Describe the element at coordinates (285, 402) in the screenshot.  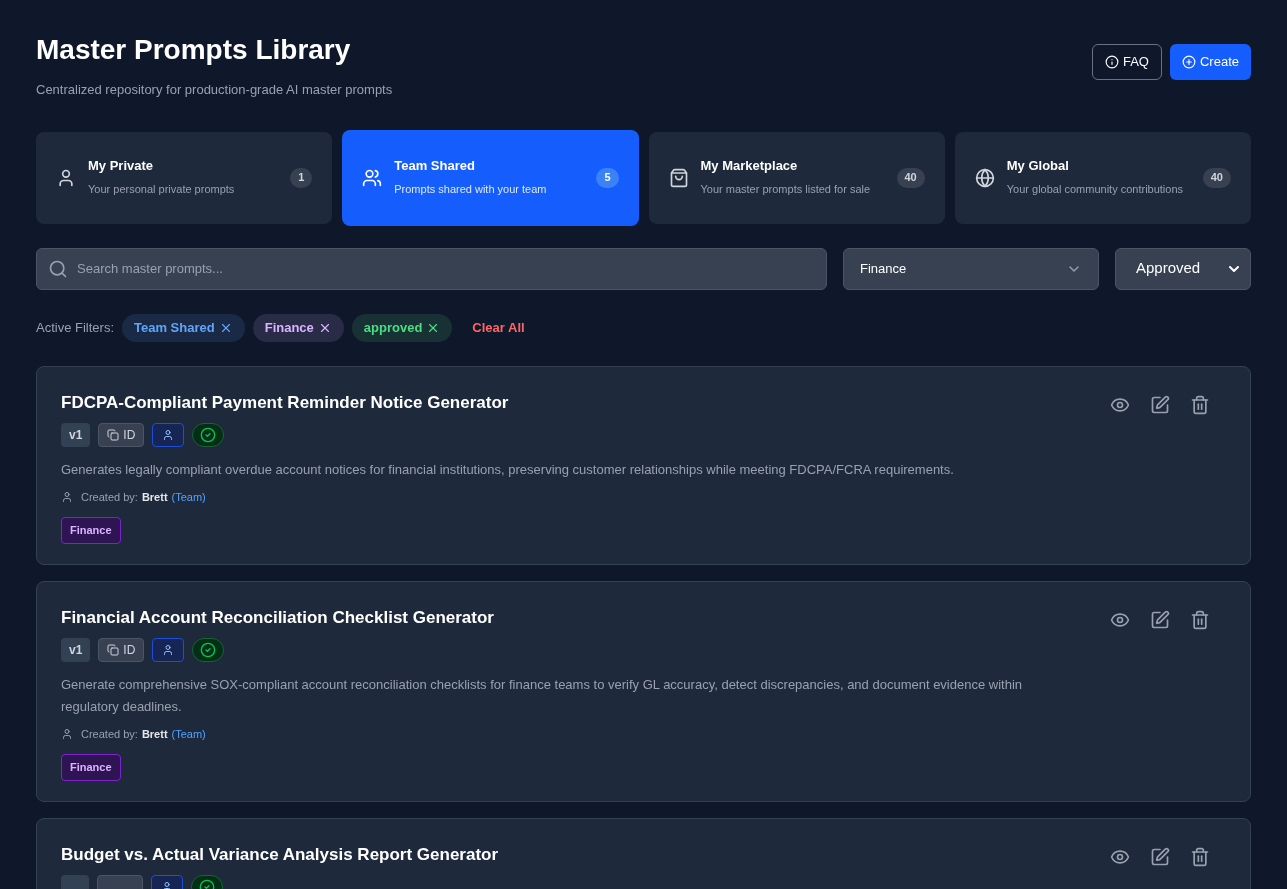
I see `prompt-title: FDCPA-Compliant Payment Reminder Notice Generator` at that location.